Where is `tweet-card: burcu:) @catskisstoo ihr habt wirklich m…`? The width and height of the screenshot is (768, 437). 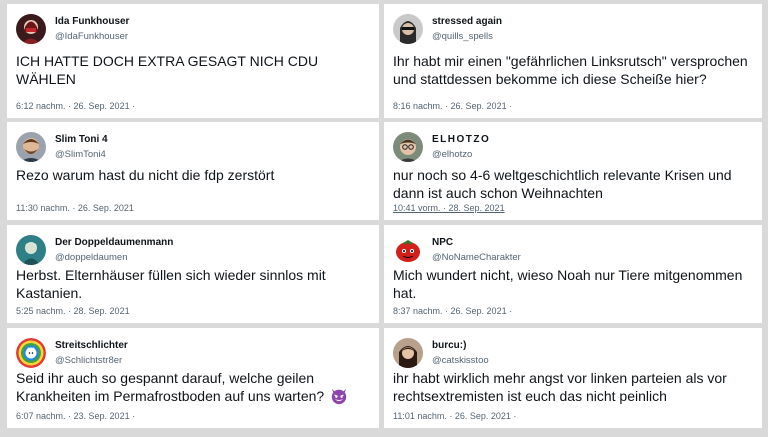 tweet-card: burcu:) @catskisstoo ihr habt wirklich m… is located at coordinates (573, 378).